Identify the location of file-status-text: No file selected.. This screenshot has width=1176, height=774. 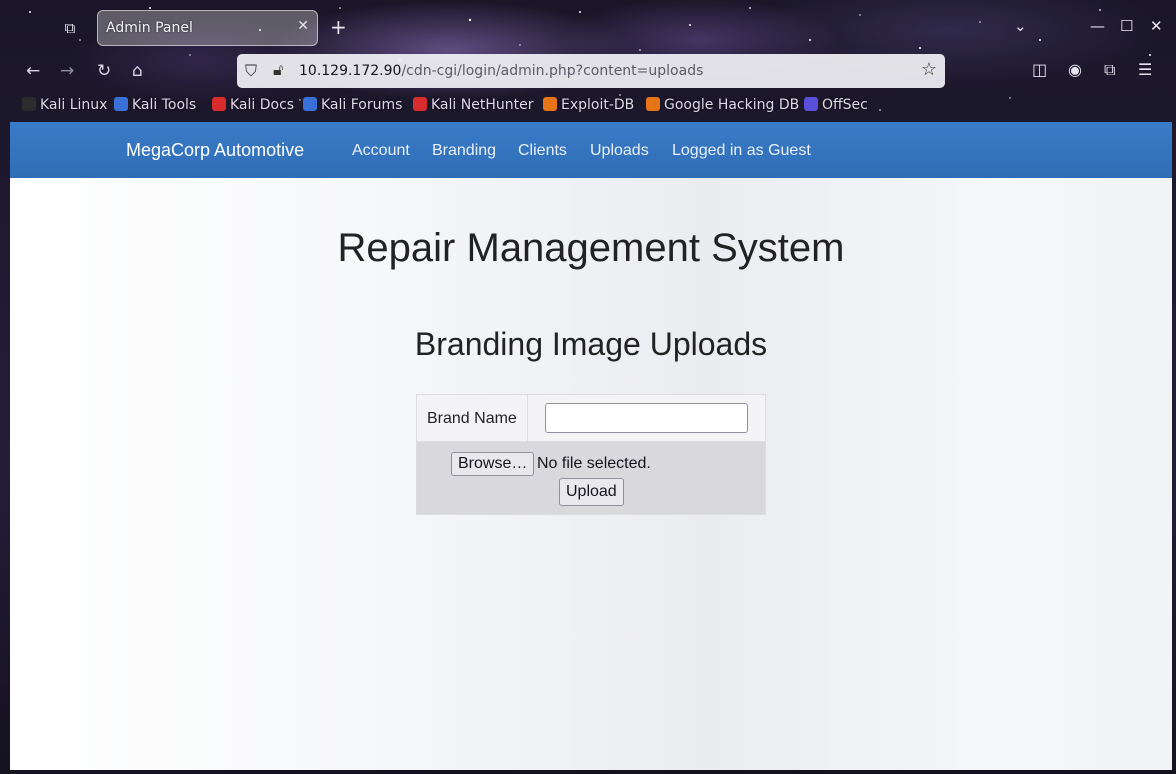
(594, 463).